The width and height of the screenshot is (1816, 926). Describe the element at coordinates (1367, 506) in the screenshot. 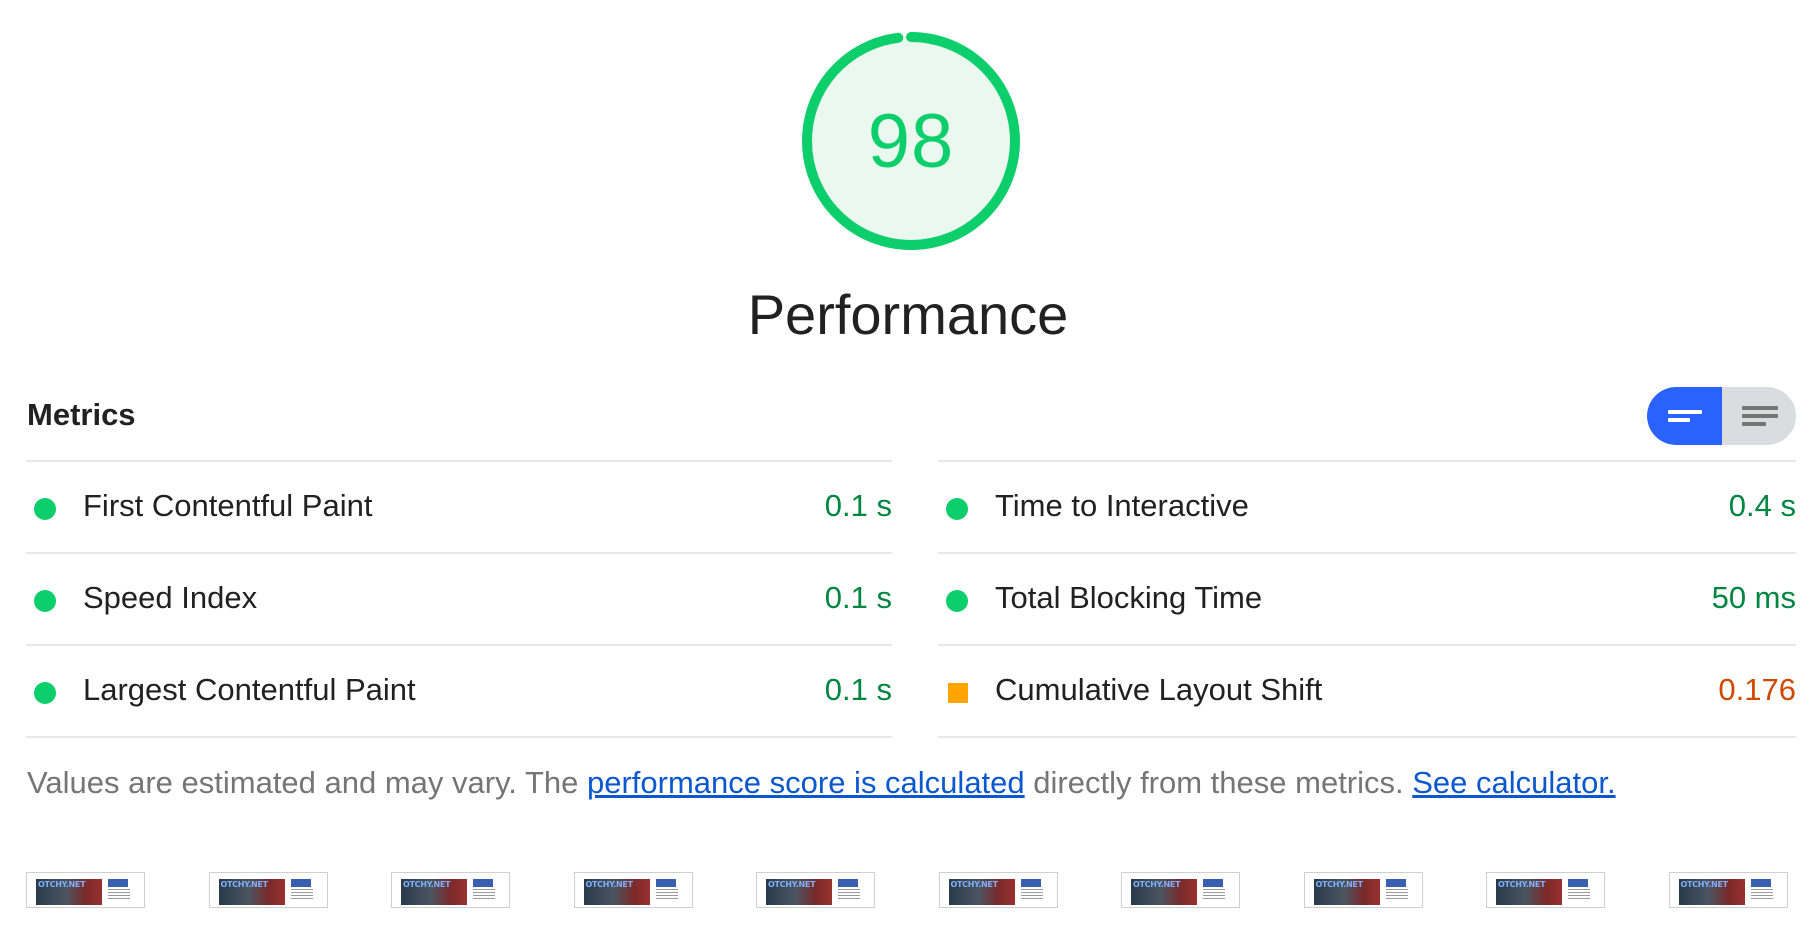

I see `metric-row: Time to Interactive 0.4 s` at that location.